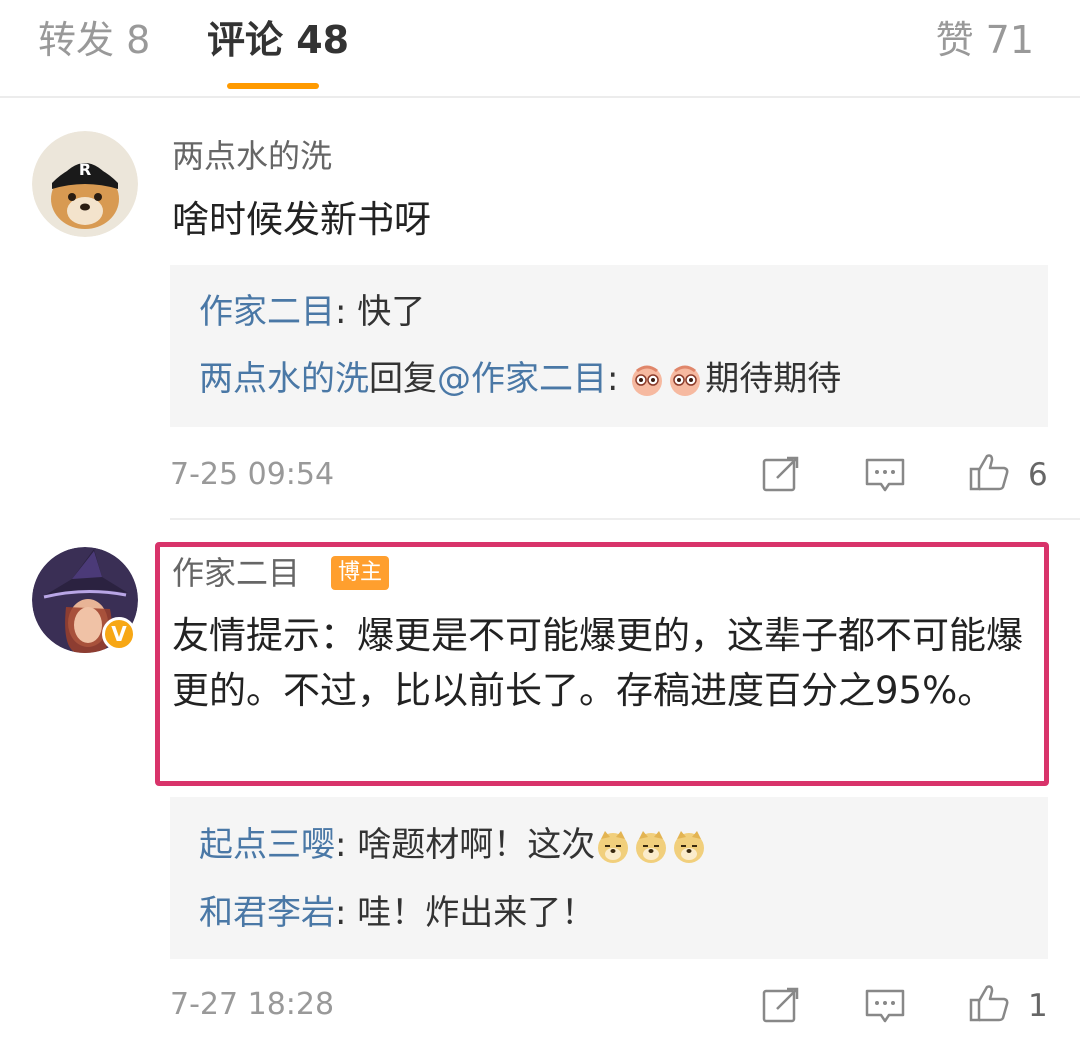 This screenshot has height=1041, width=1080. I want to click on reply-line: 作家二目: 快了, so click(312, 312).